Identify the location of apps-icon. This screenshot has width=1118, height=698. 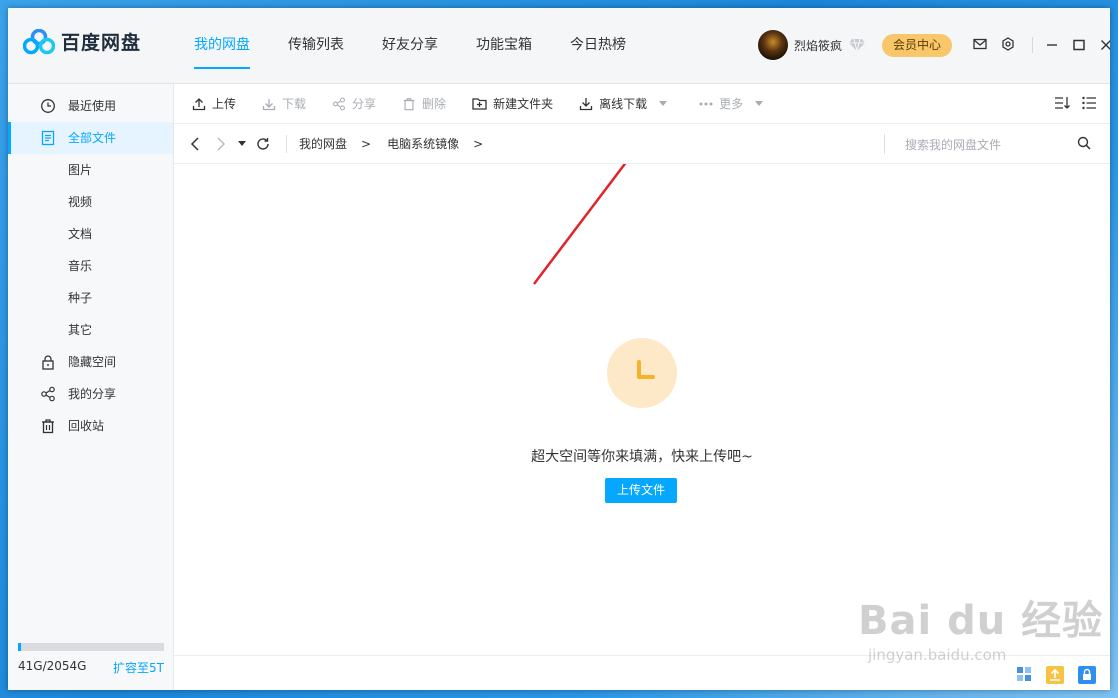
(1024, 675).